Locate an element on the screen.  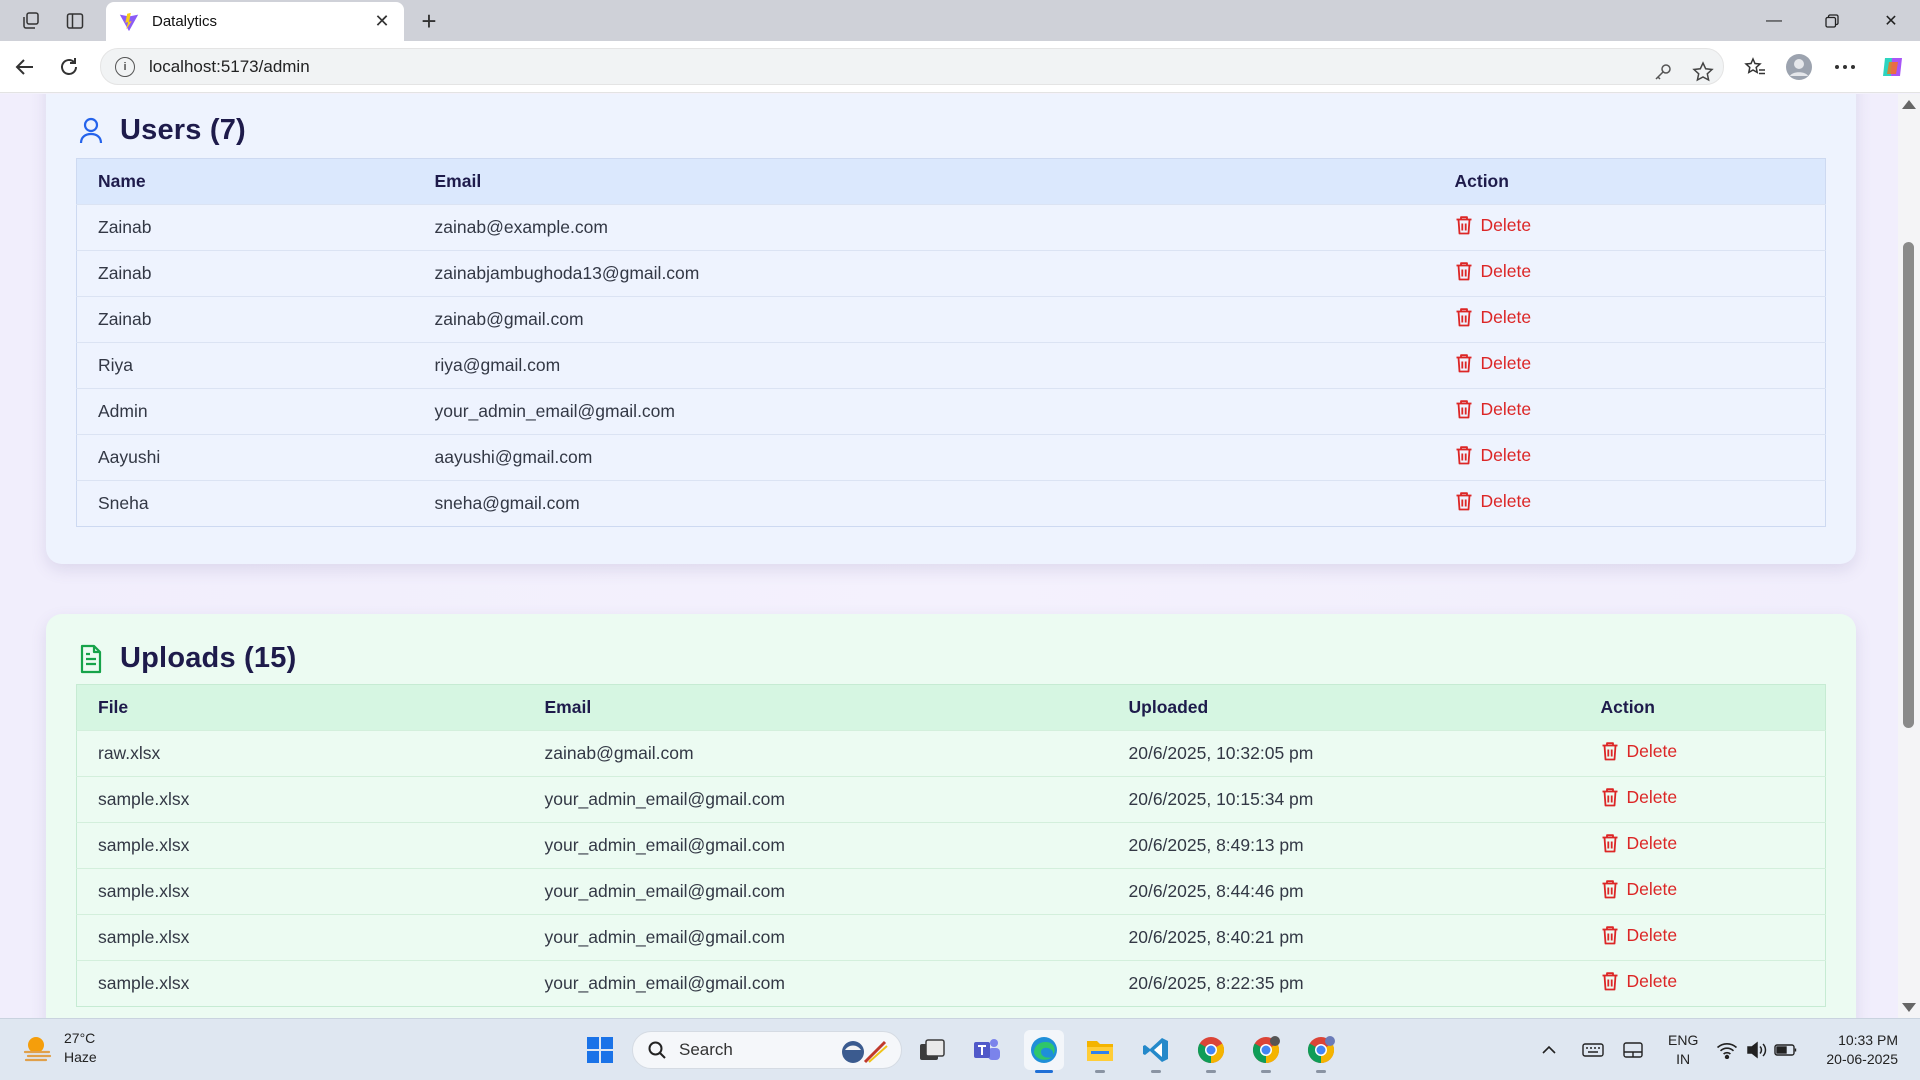
refresh-button is located at coordinates (69, 67).